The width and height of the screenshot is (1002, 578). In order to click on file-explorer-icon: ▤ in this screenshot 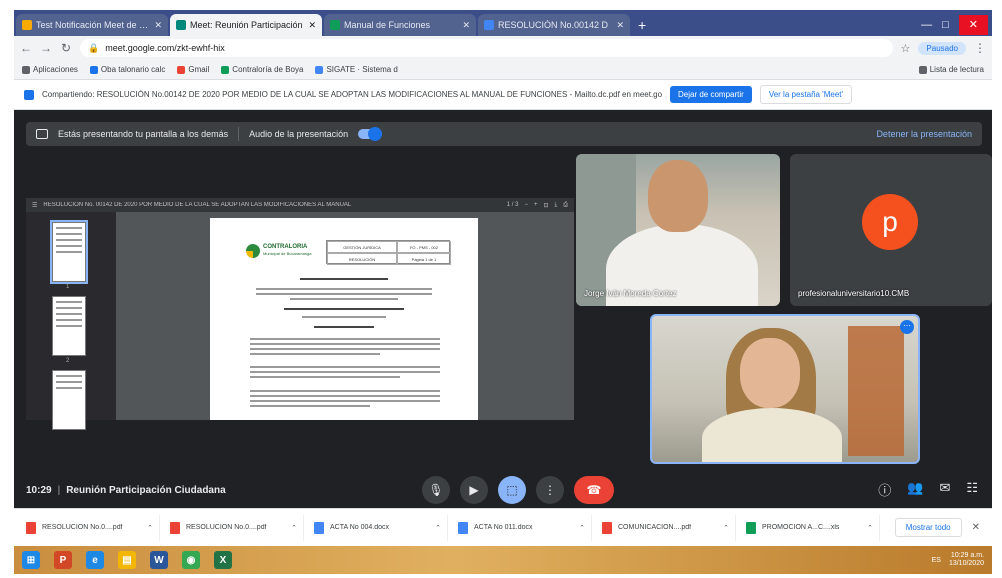, I will do `click(127, 560)`.